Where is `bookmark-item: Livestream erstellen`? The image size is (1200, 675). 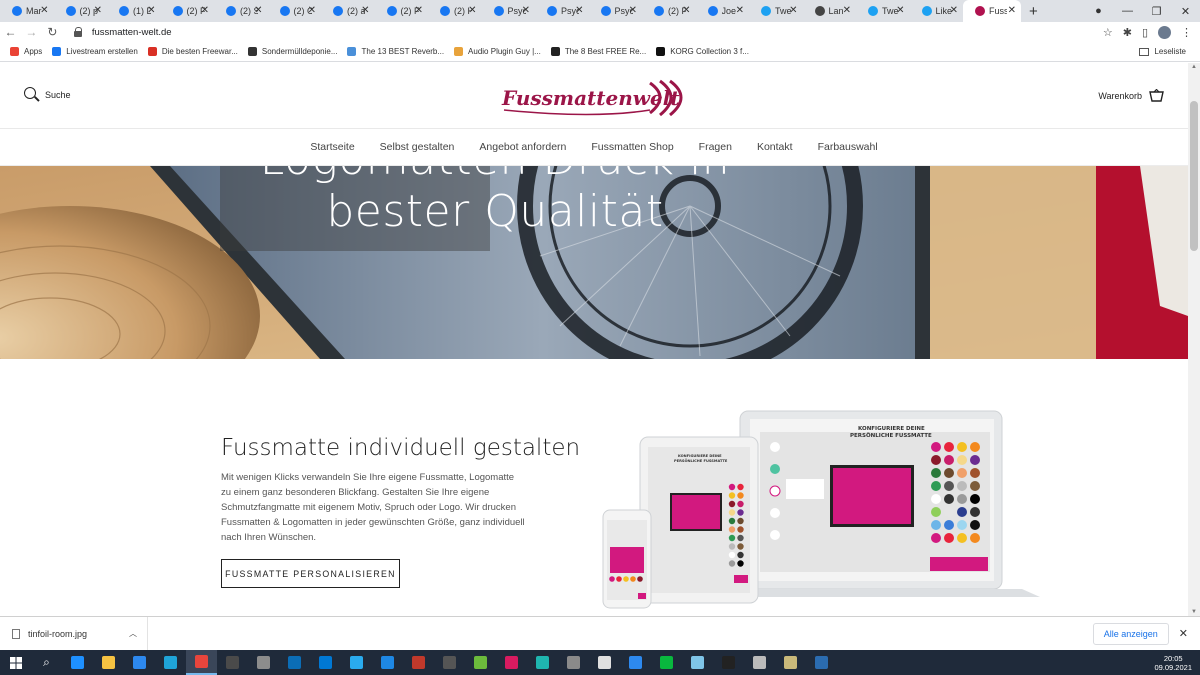 bookmark-item: Livestream erstellen is located at coordinates (95, 51).